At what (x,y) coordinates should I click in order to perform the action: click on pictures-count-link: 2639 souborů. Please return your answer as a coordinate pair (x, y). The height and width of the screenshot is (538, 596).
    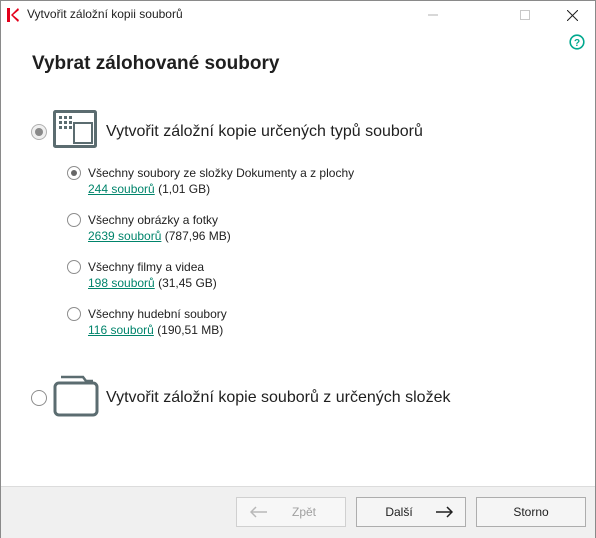
    Looking at the image, I should click on (124, 236).